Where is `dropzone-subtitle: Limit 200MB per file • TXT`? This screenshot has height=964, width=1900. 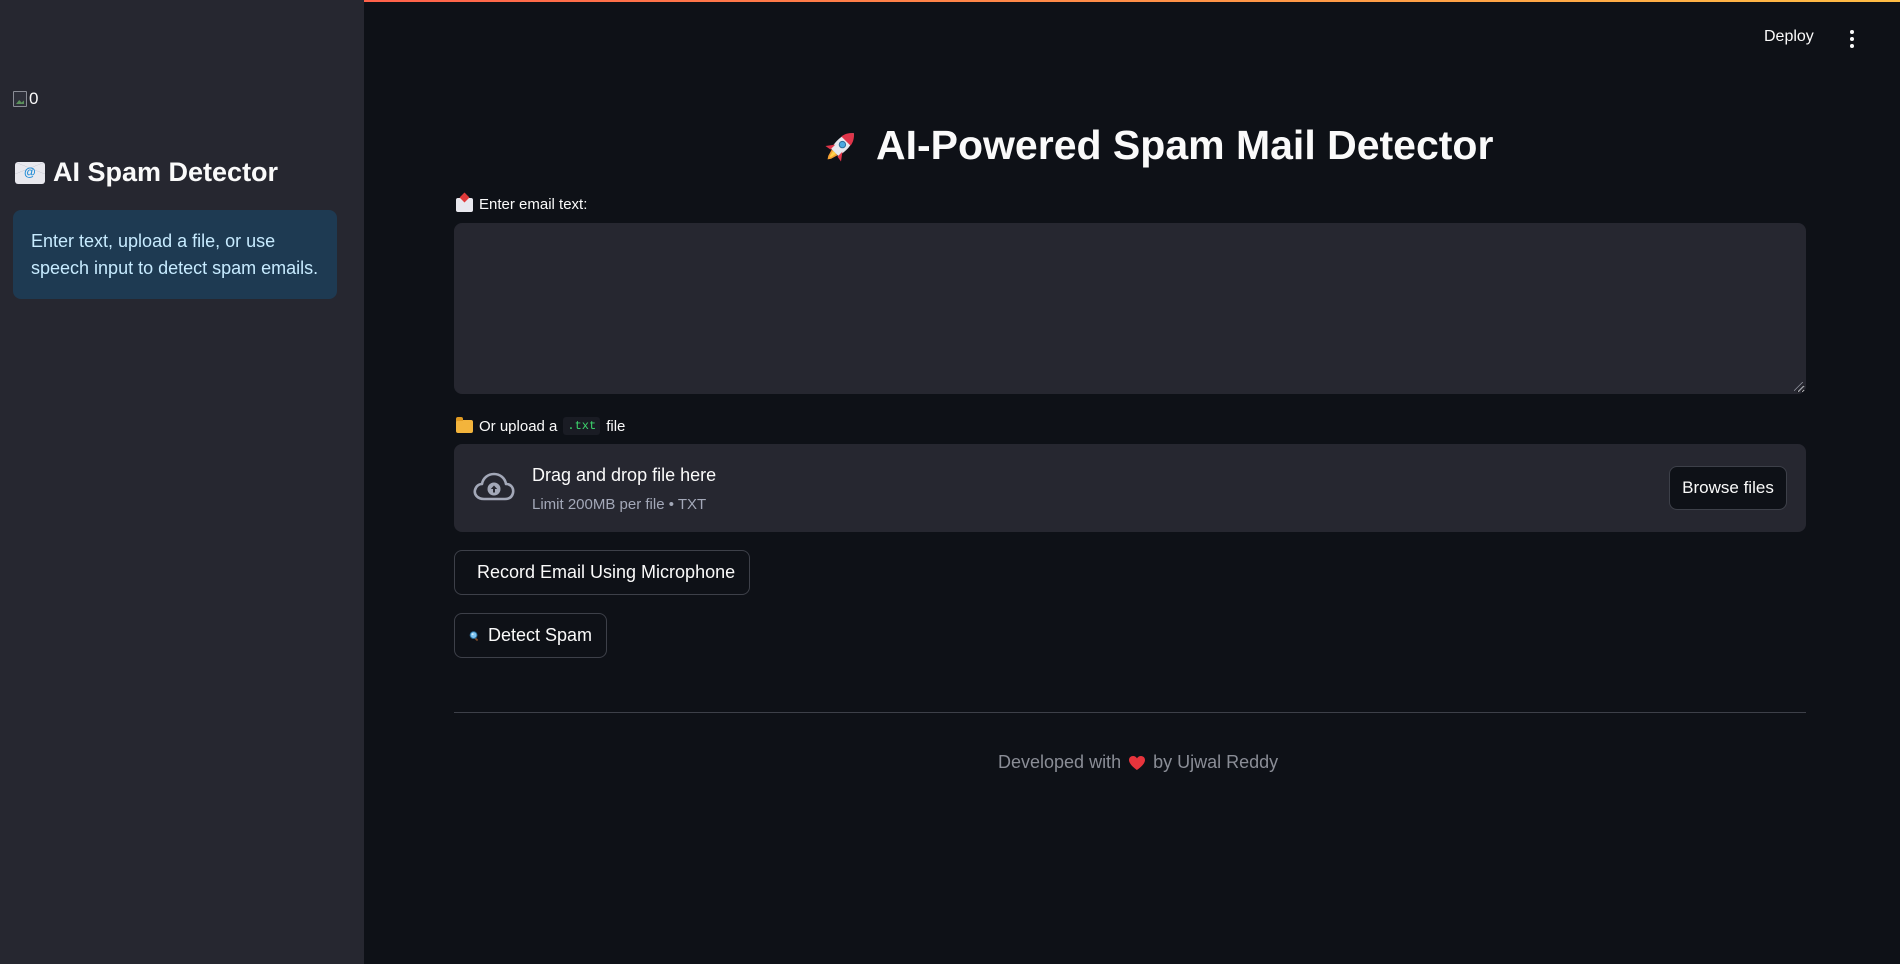
dropzone-subtitle: Limit 200MB per file • TXT is located at coordinates (619, 504).